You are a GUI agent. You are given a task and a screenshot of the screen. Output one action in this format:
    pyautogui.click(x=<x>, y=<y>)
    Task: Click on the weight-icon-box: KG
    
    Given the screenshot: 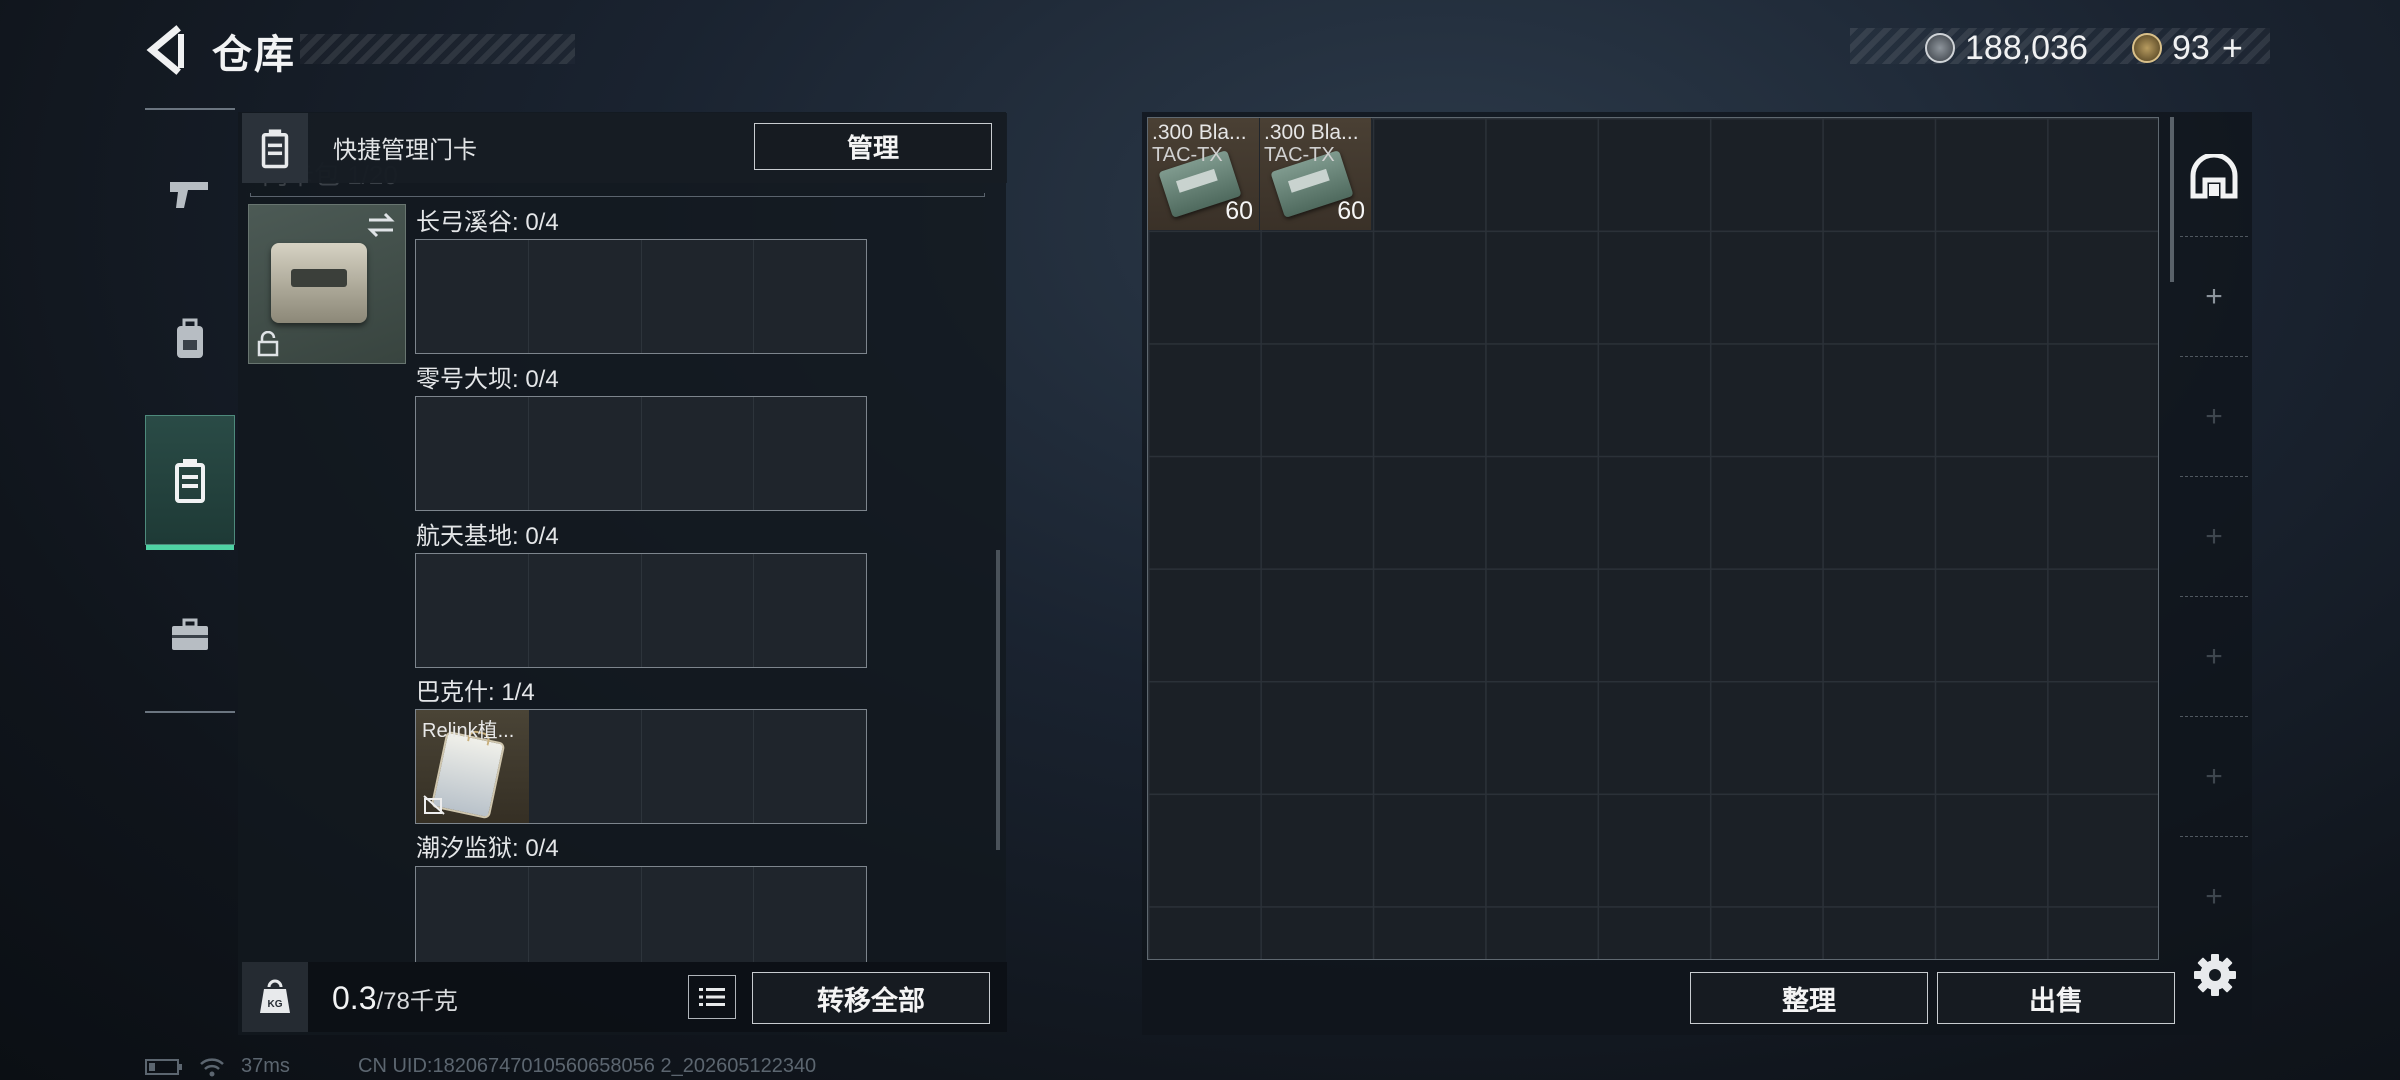 What is the action you would take?
    pyautogui.click(x=275, y=997)
    